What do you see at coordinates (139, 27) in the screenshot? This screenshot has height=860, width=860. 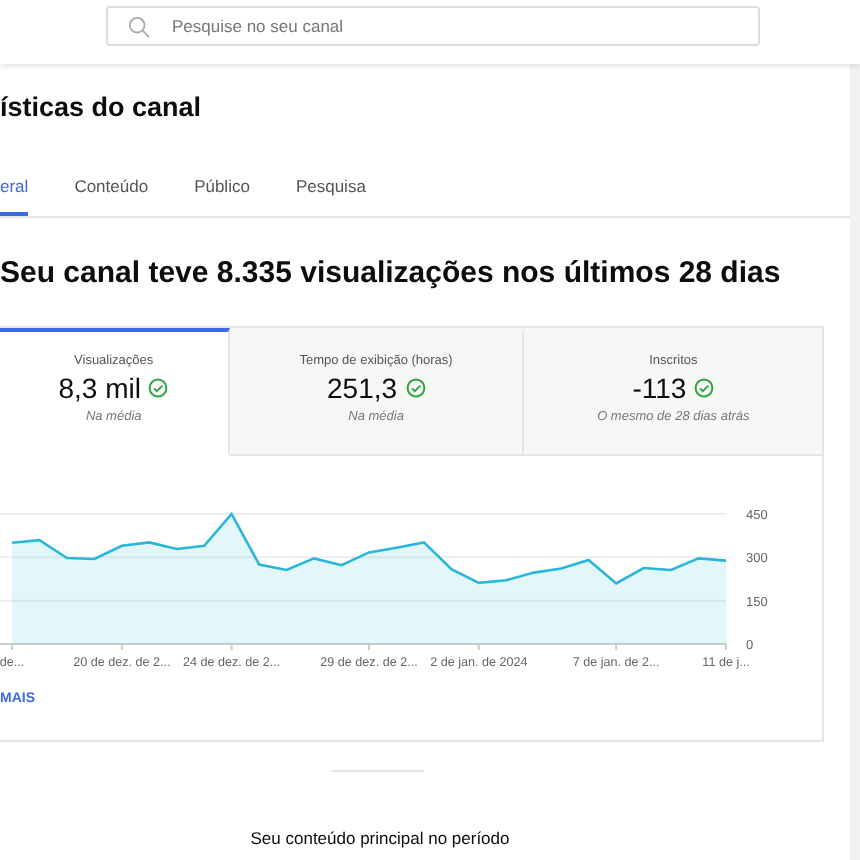 I see `search-icon` at bounding box center [139, 27].